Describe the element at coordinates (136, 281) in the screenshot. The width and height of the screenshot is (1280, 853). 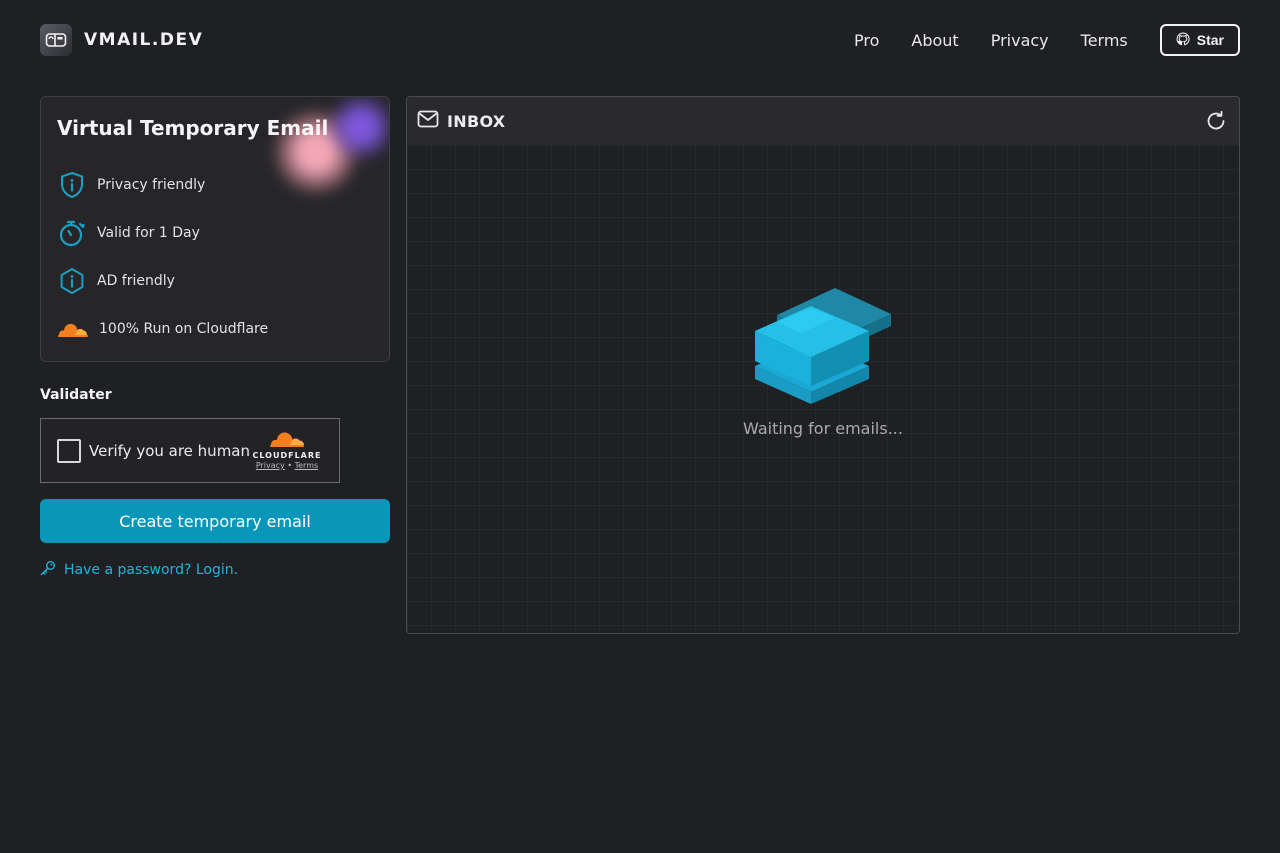
I see `feature-label: AD friendly` at that location.